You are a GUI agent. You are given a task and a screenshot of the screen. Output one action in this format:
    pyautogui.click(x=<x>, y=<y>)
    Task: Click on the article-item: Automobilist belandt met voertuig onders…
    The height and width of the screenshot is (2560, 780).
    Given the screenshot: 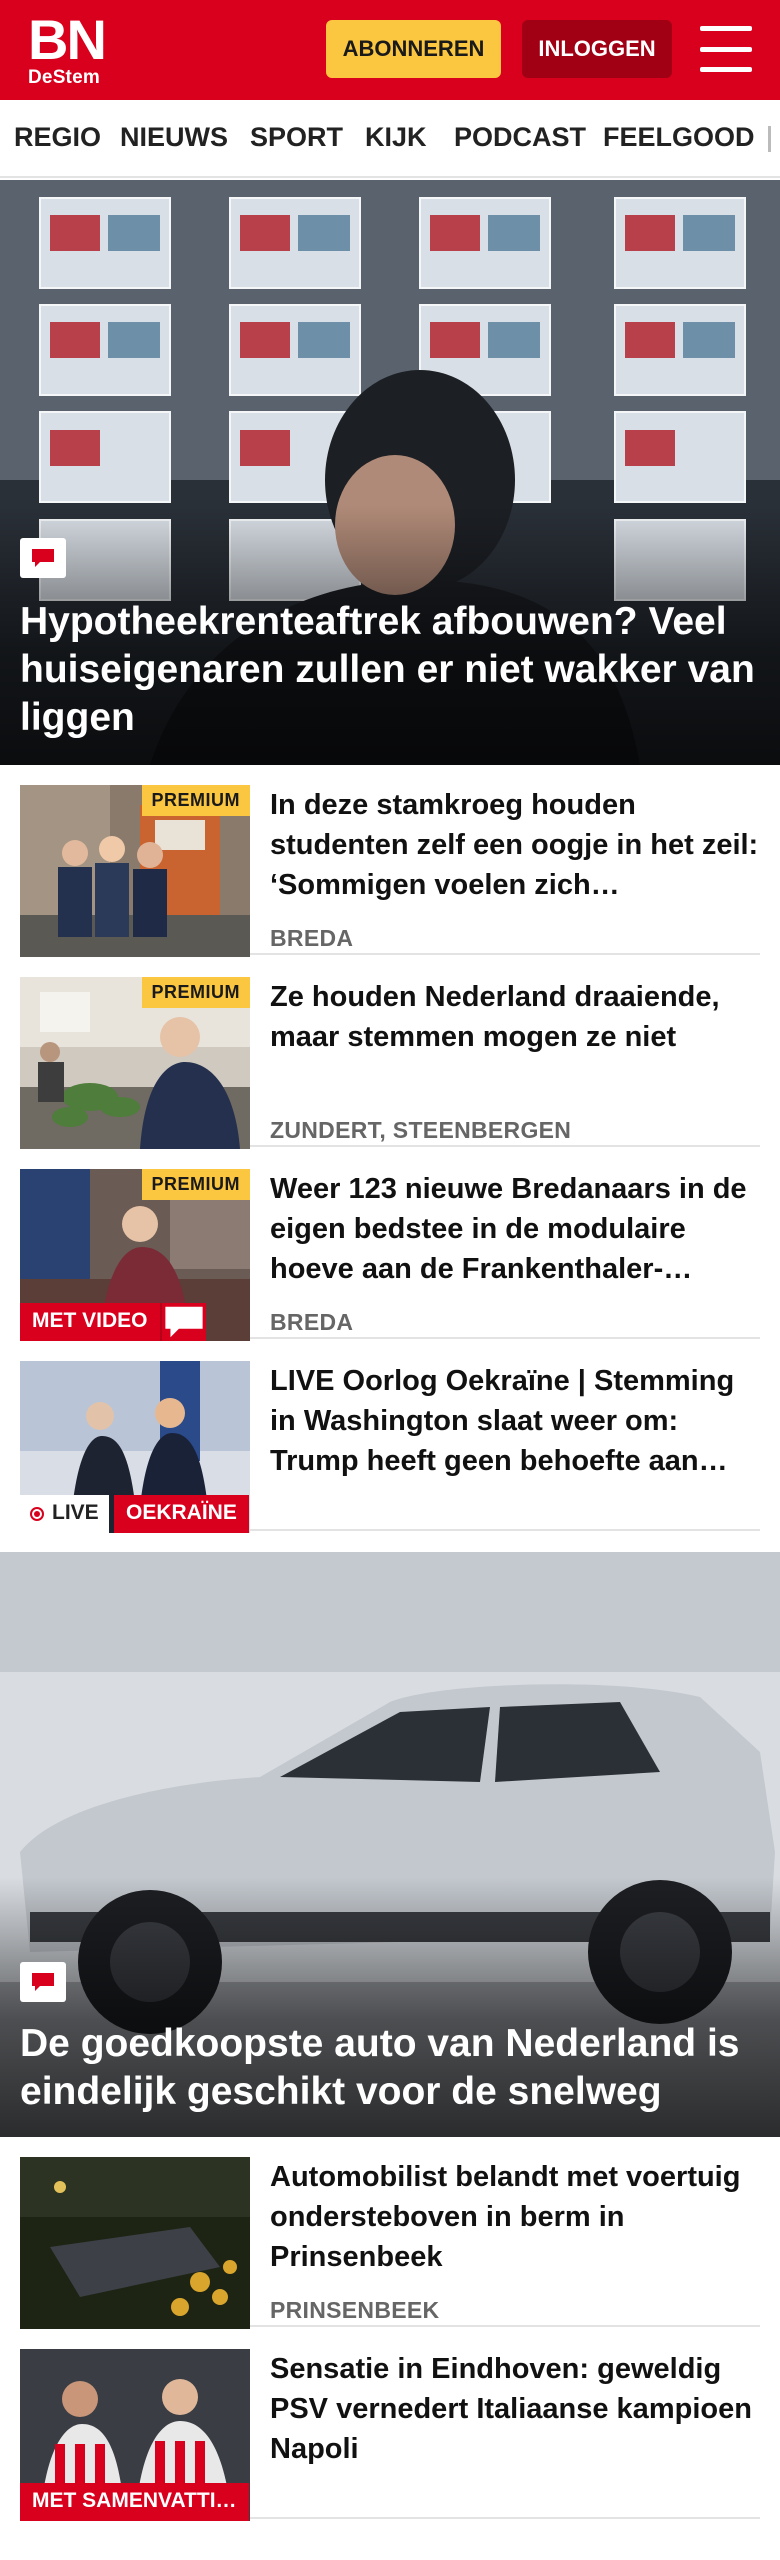 What is the action you would take?
    pyautogui.click(x=390, y=2233)
    